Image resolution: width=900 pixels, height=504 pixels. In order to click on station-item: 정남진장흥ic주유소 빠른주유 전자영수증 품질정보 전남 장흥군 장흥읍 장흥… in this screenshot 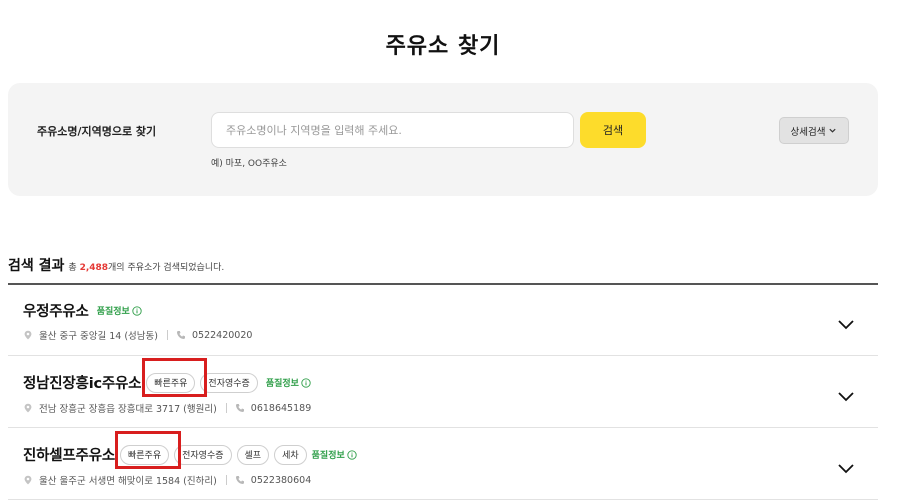, I will do `click(443, 392)`.